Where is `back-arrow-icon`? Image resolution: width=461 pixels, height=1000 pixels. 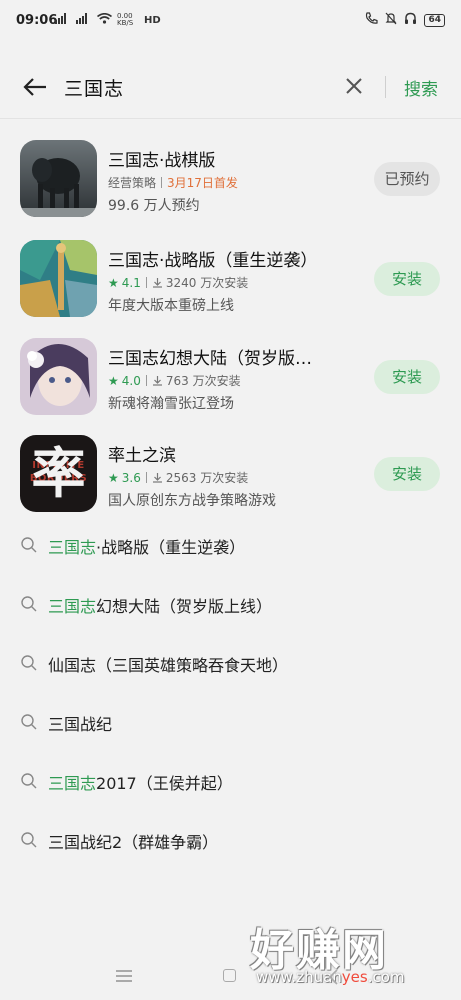 back-arrow-icon is located at coordinates (34, 87).